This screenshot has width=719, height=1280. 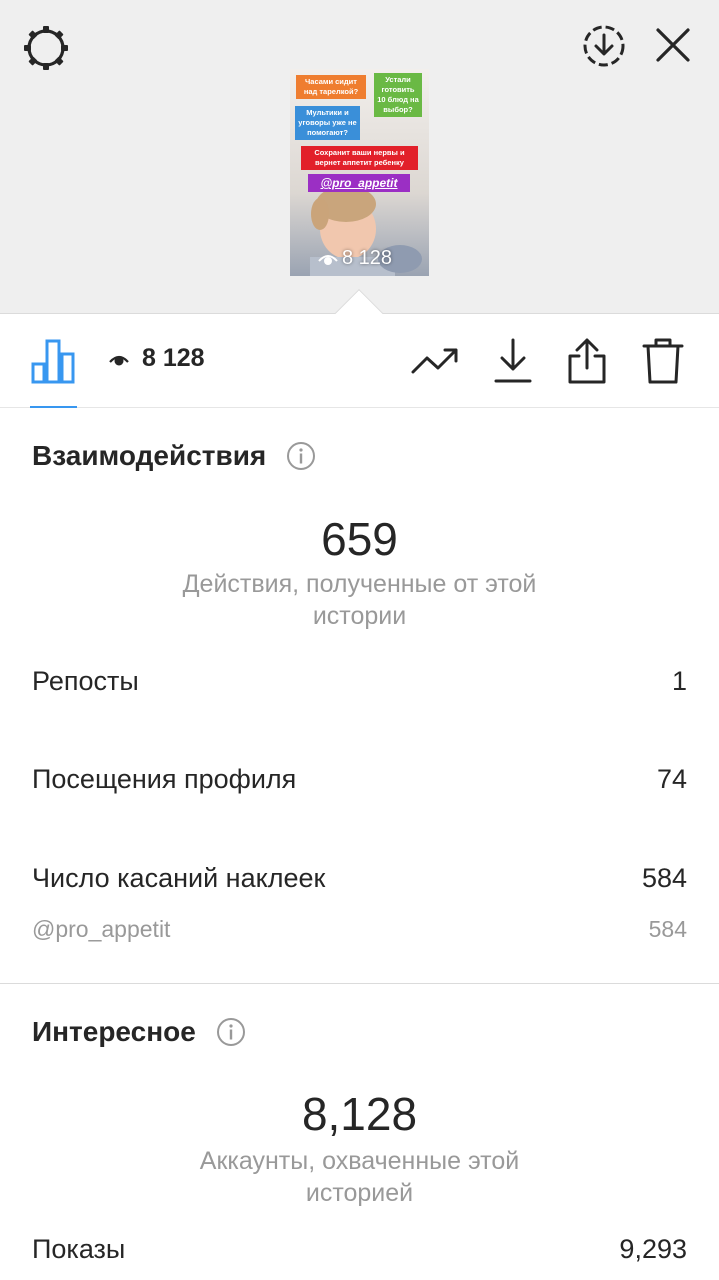 I want to click on view-count: 8 128, so click(x=156, y=358).